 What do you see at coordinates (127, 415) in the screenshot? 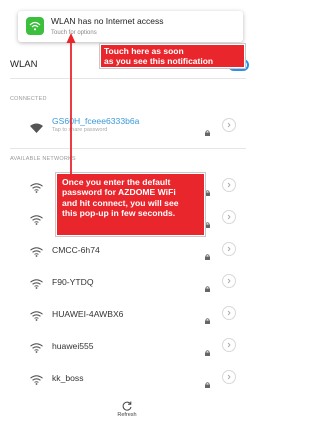
I see `refresh-label: Refresh` at bounding box center [127, 415].